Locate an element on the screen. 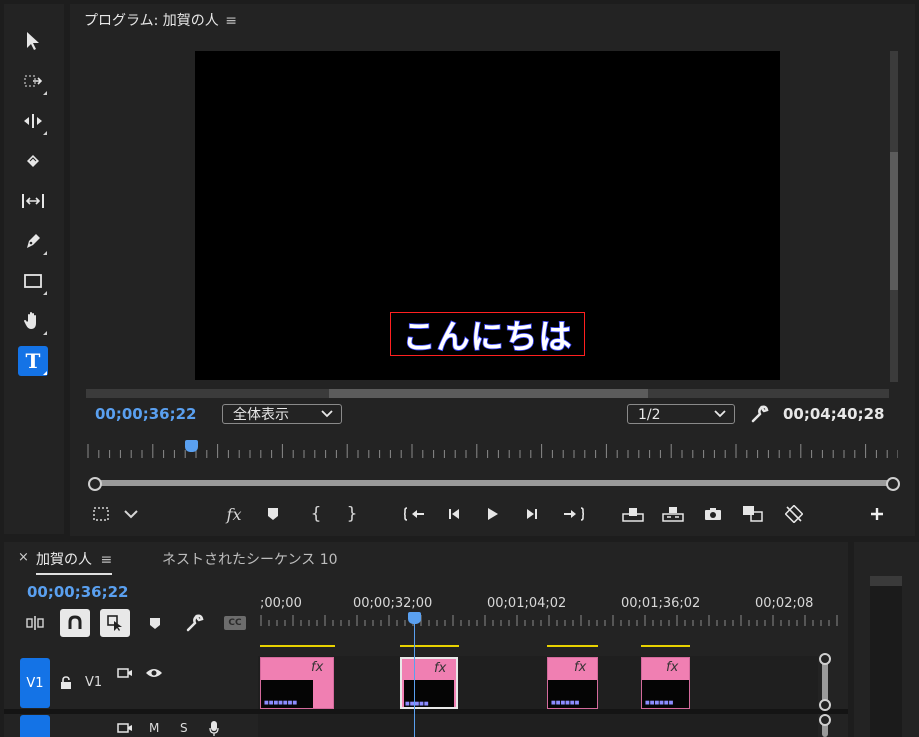  go-to-in-icon is located at coordinates (415, 514).